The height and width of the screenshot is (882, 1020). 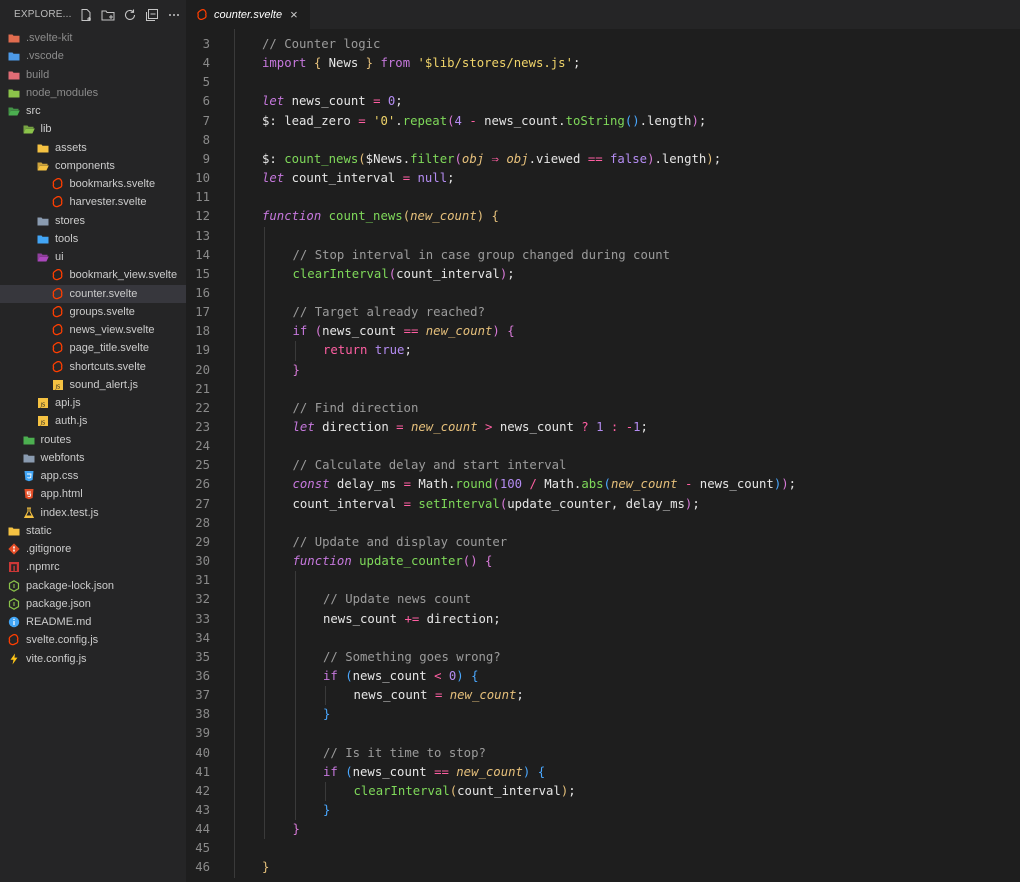 I want to click on tree-item-label: assets, so click(x=71, y=147).